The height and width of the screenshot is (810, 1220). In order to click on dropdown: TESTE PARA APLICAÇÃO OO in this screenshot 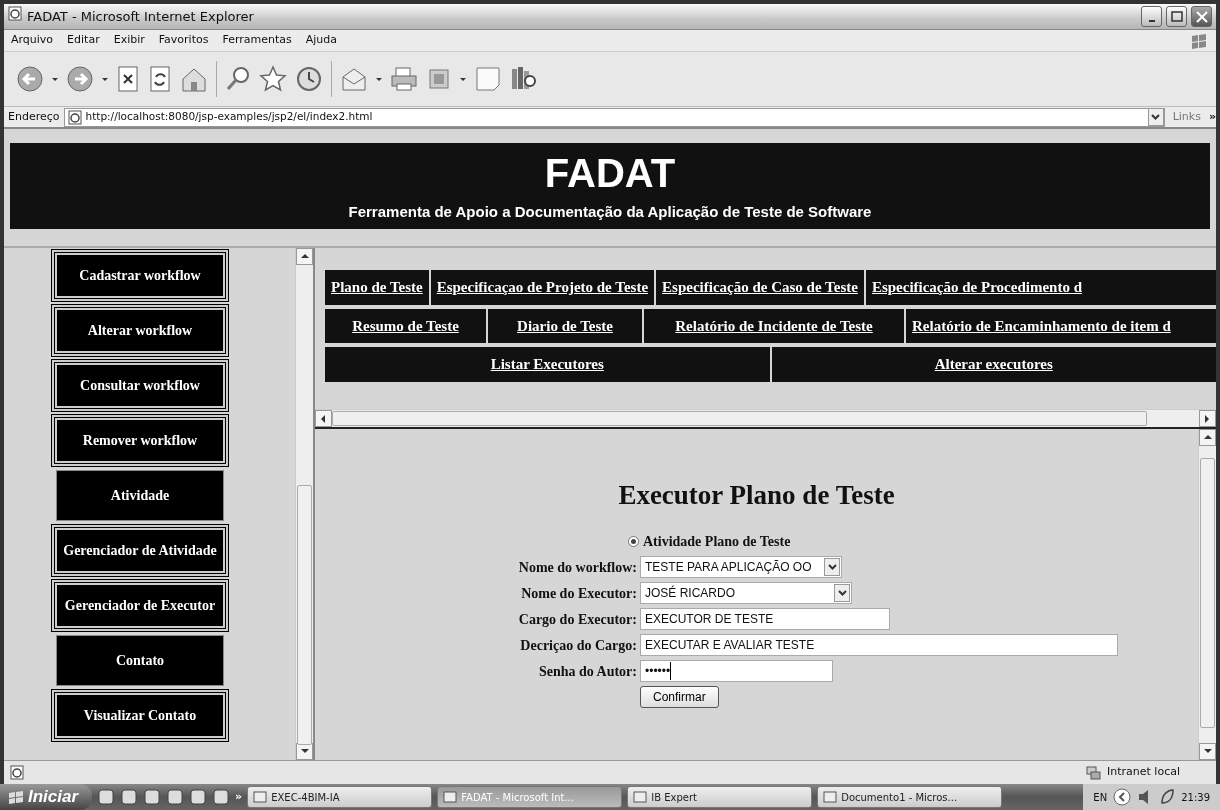, I will do `click(741, 567)`.